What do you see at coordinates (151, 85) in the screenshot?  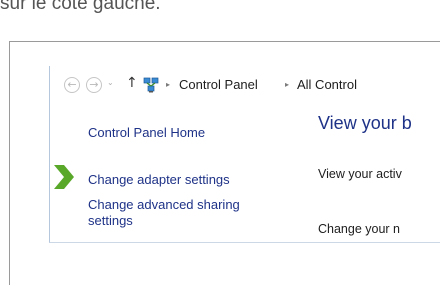 I see `network-icon` at bounding box center [151, 85].